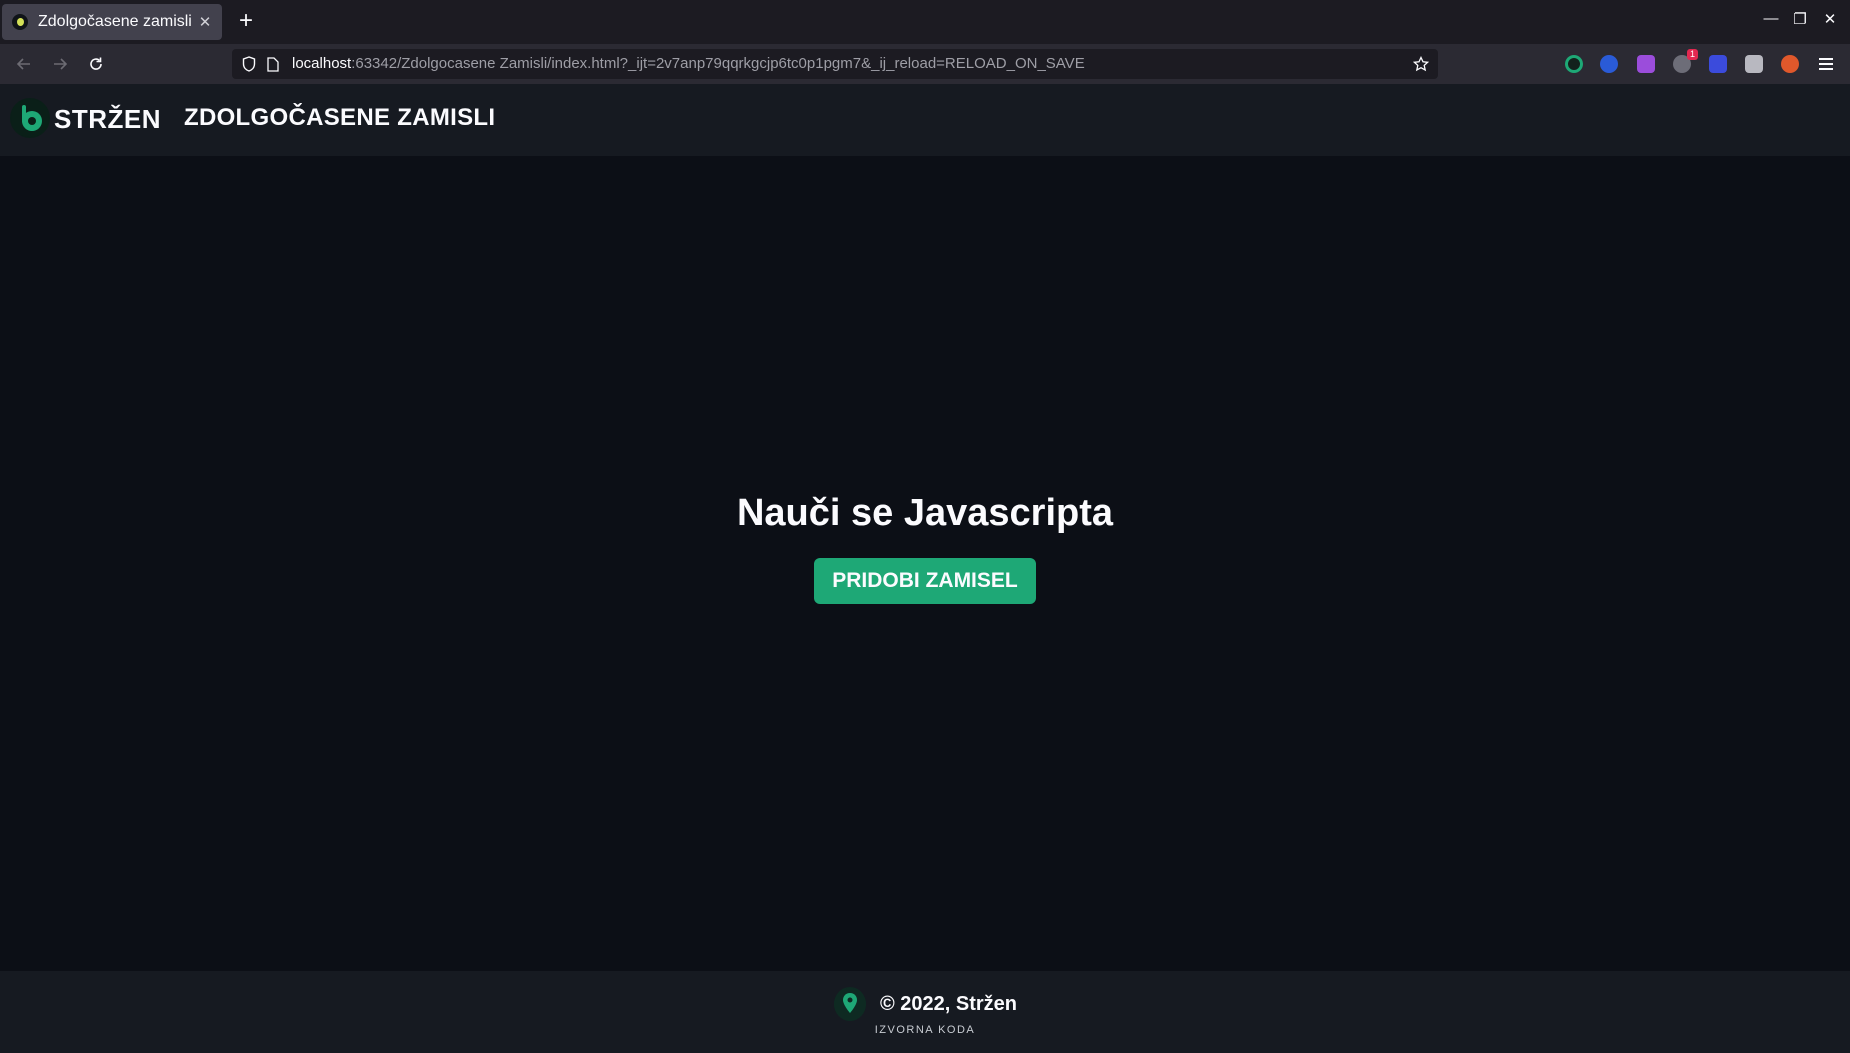  Describe the element at coordinates (850, 1004) in the screenshot. I see `map-pin-icon` at that location.